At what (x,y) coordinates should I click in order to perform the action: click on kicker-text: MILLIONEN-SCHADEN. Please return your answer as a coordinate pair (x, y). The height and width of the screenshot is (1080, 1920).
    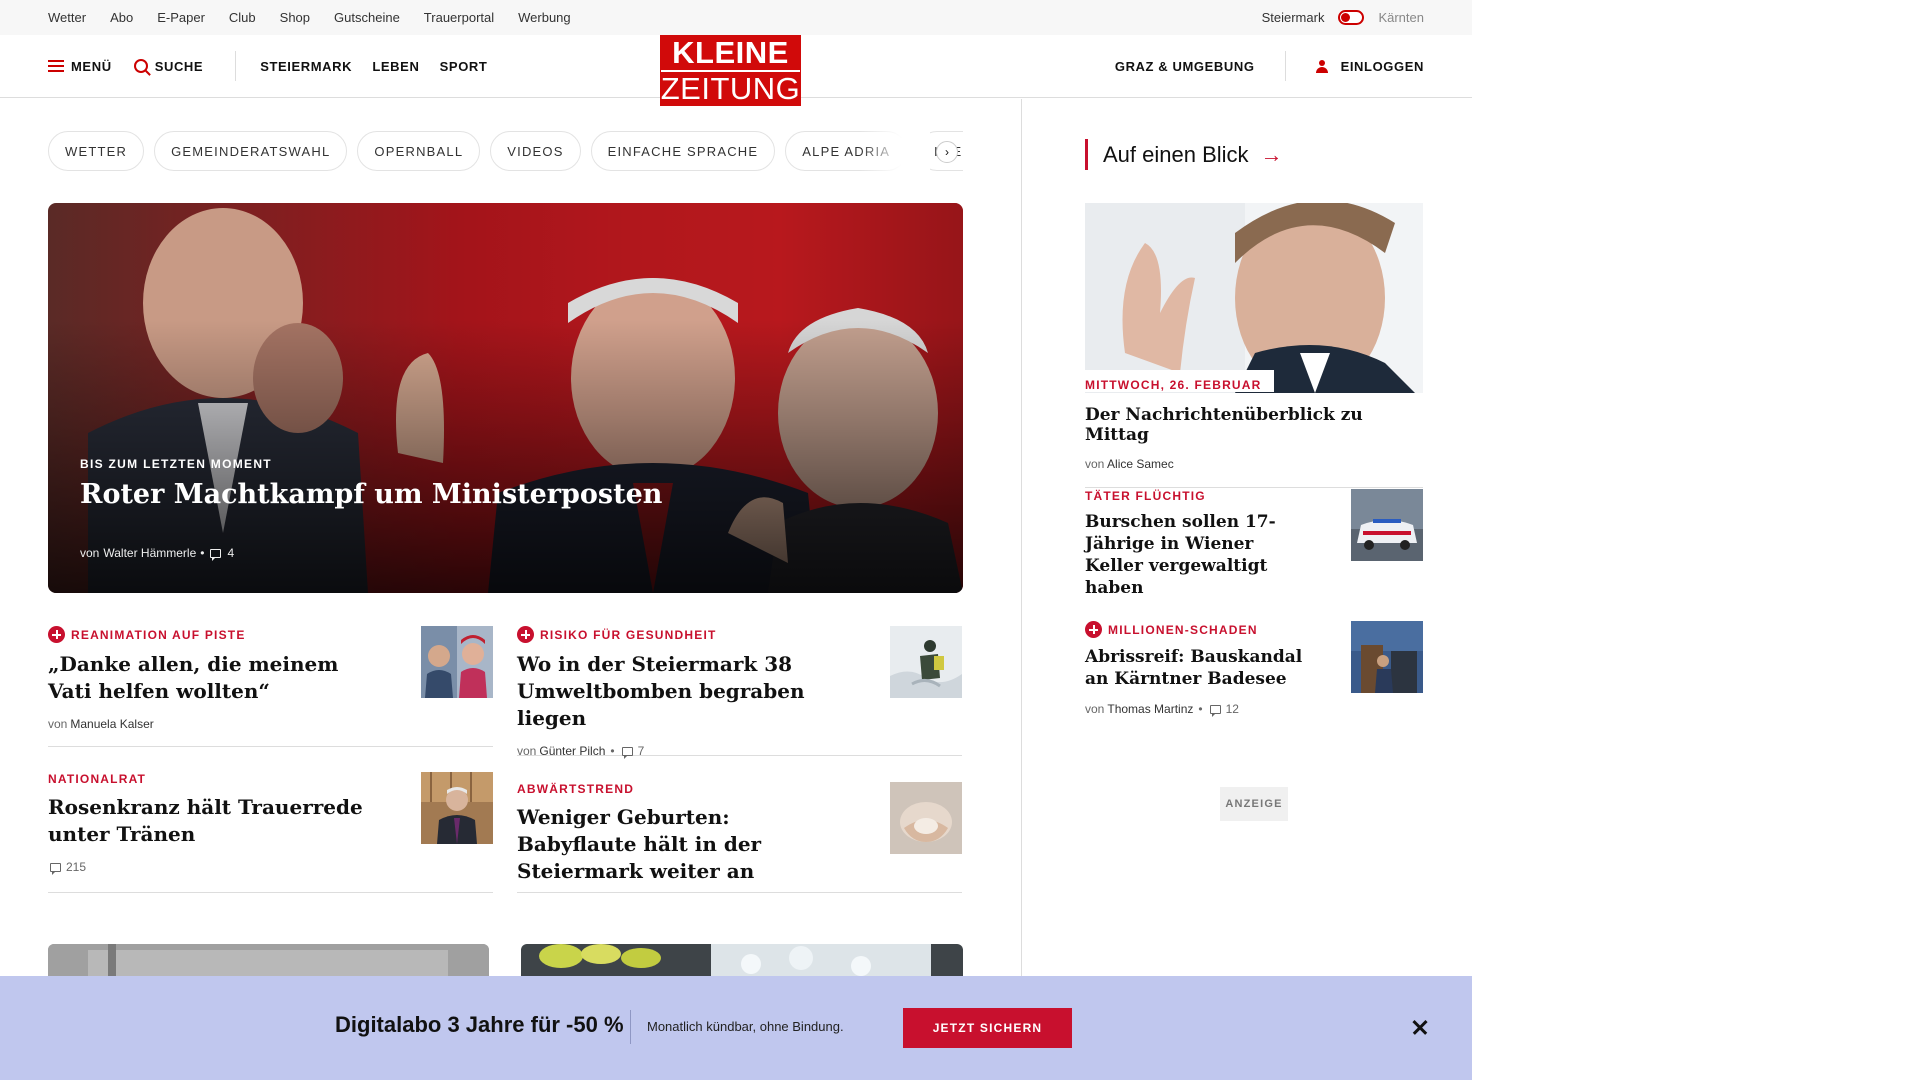
    Looking at the image, I should click on (1183, 629).